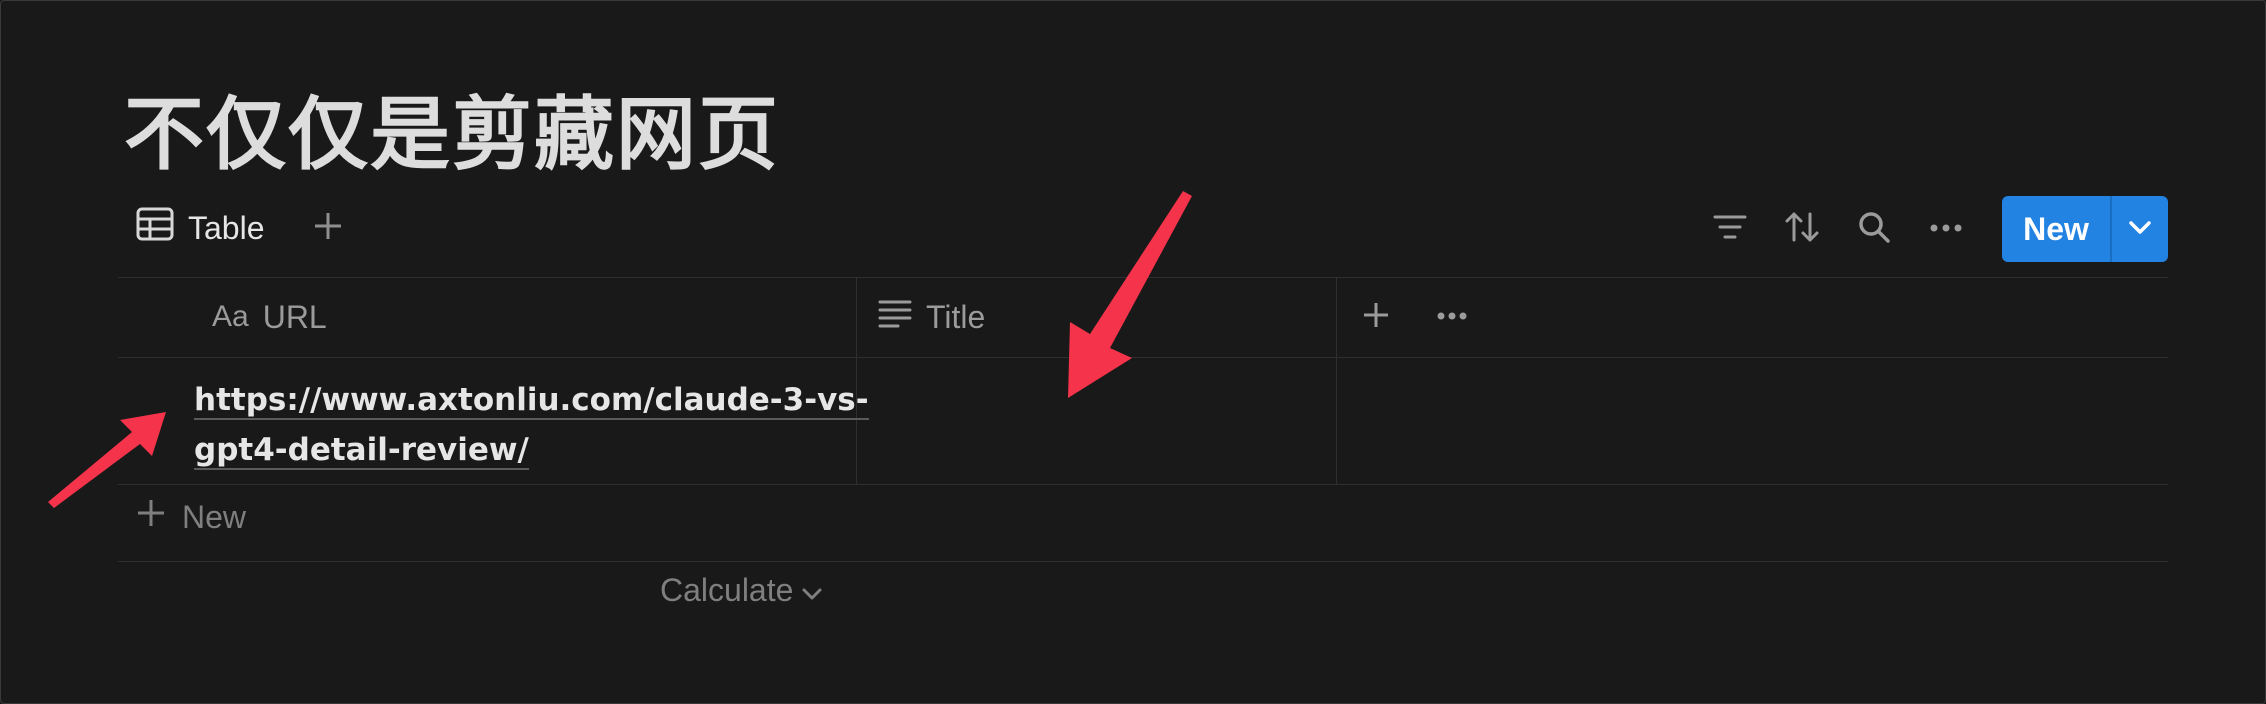 The image size is (2266, 704). What do you see at coordinates (452, 134) in the screenshot?
I see `page-title: 不仅仅是剪藏网页` at bounding box center [452, 134].